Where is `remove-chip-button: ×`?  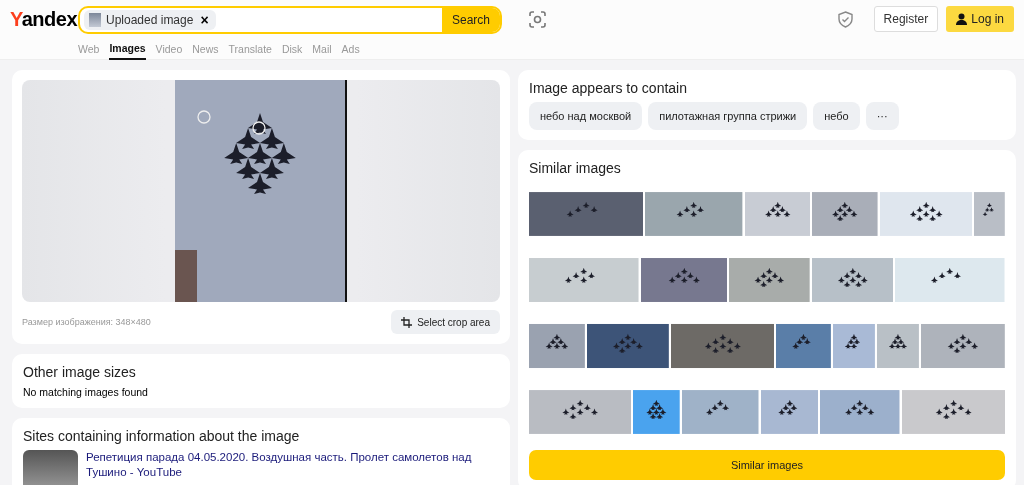 remove-chip-button: × is located at coordinates (204, 20).